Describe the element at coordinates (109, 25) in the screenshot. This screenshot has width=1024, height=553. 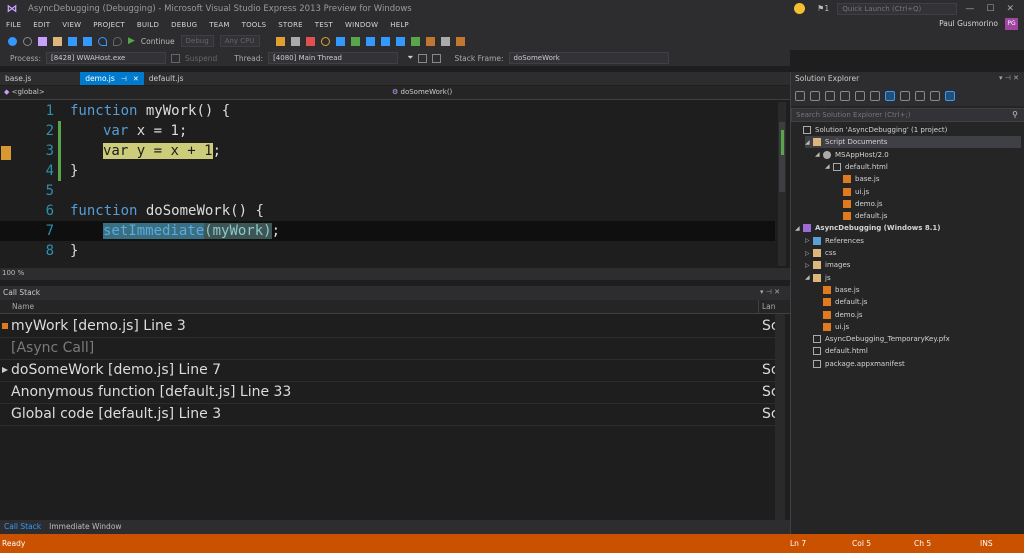
I see `menu-project: PROJECT` at that location.